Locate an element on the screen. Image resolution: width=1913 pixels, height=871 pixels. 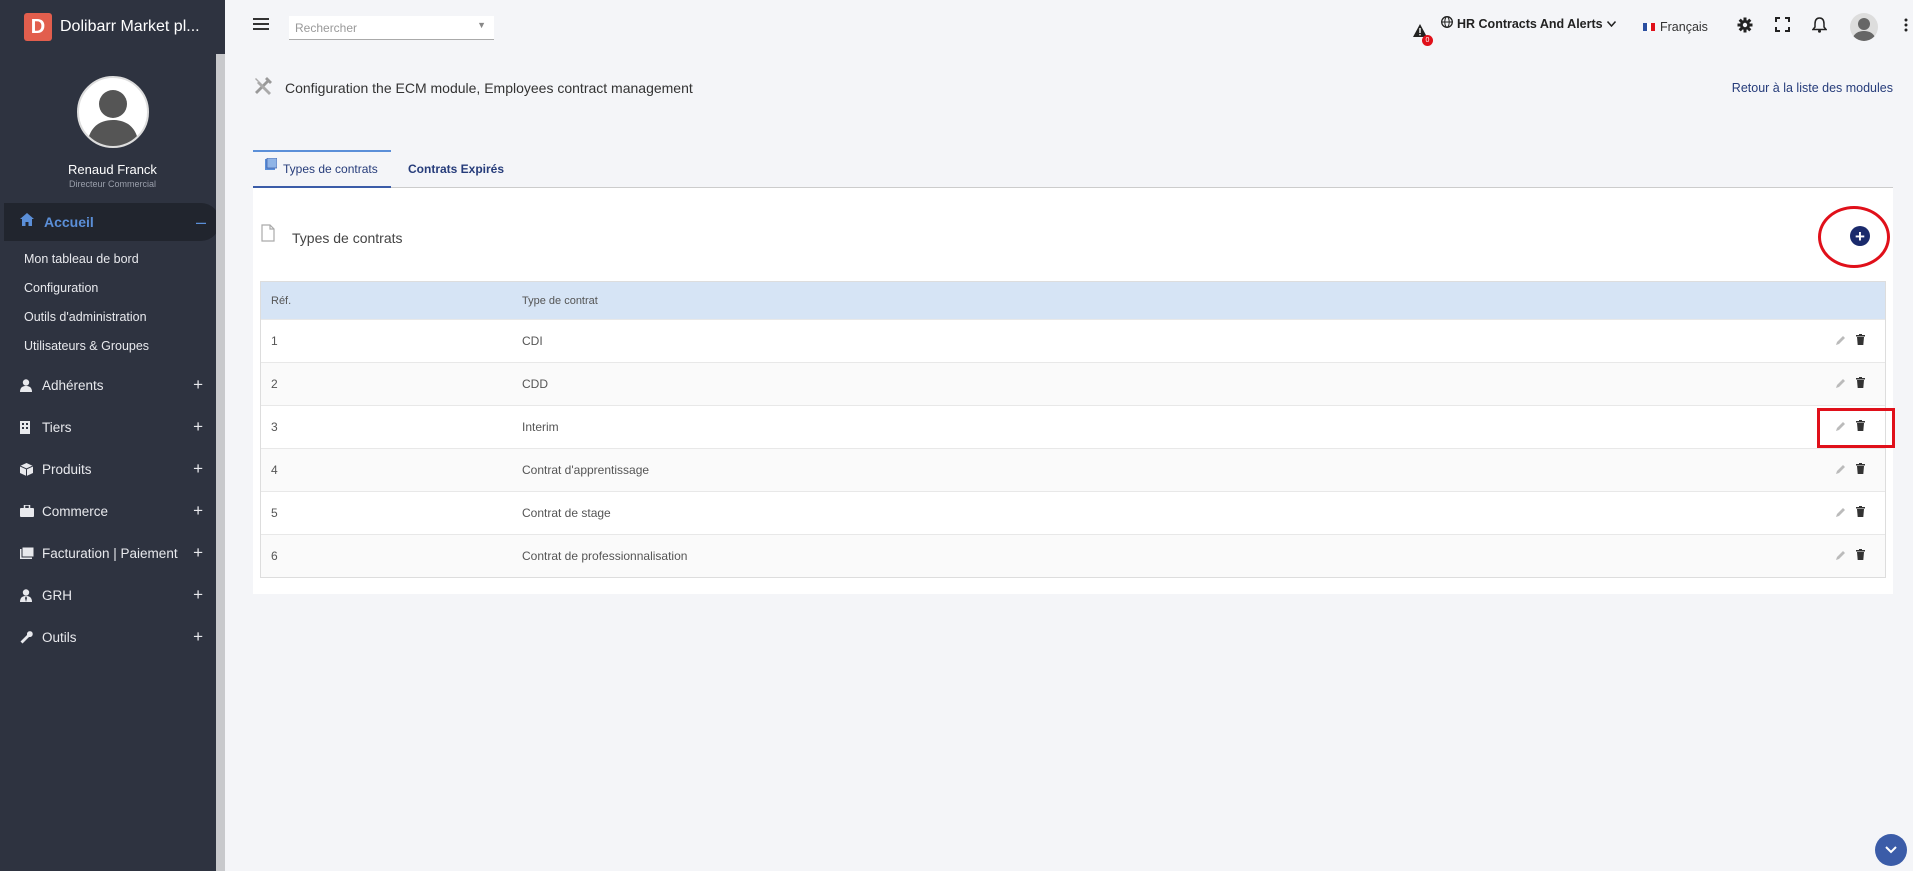
app-logo: D is located at coordinates (38, 27).